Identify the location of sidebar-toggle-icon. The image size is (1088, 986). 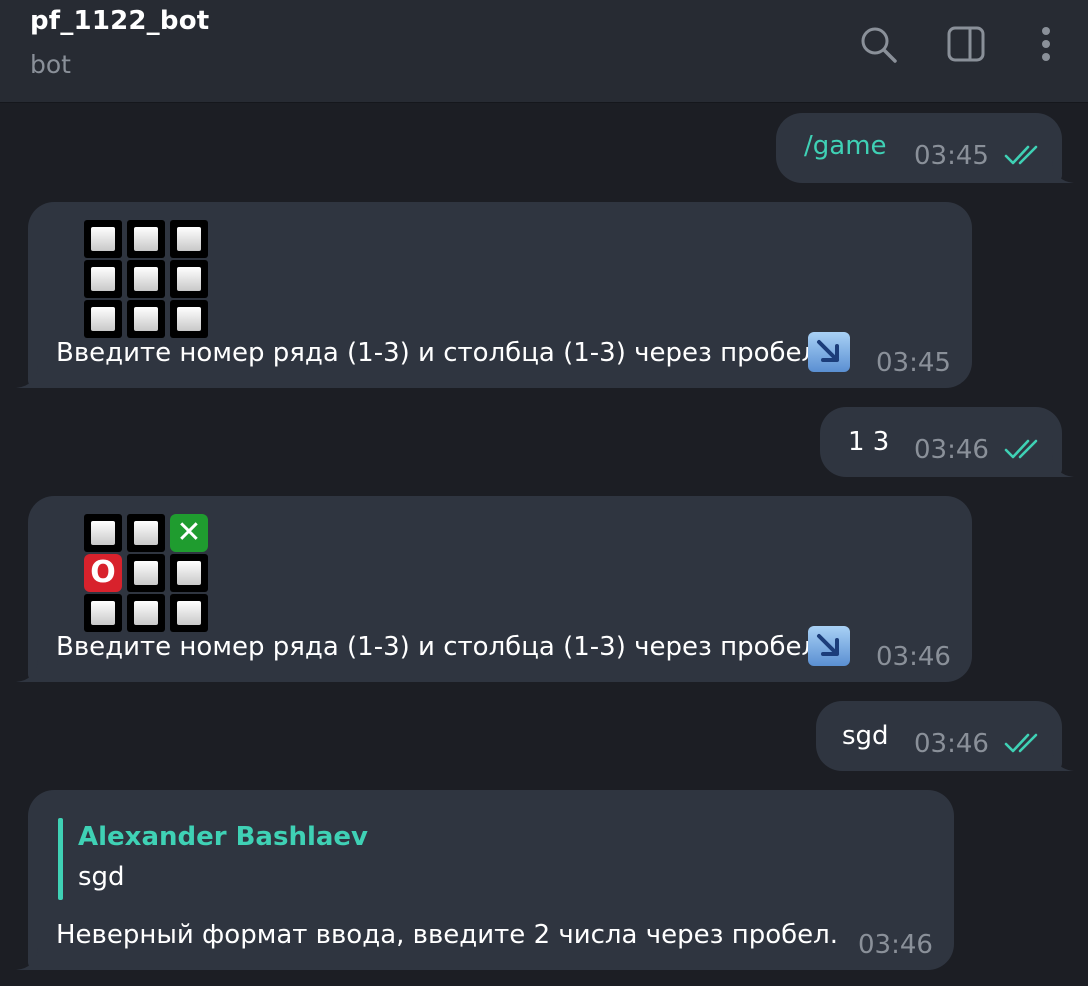
(966, 44).